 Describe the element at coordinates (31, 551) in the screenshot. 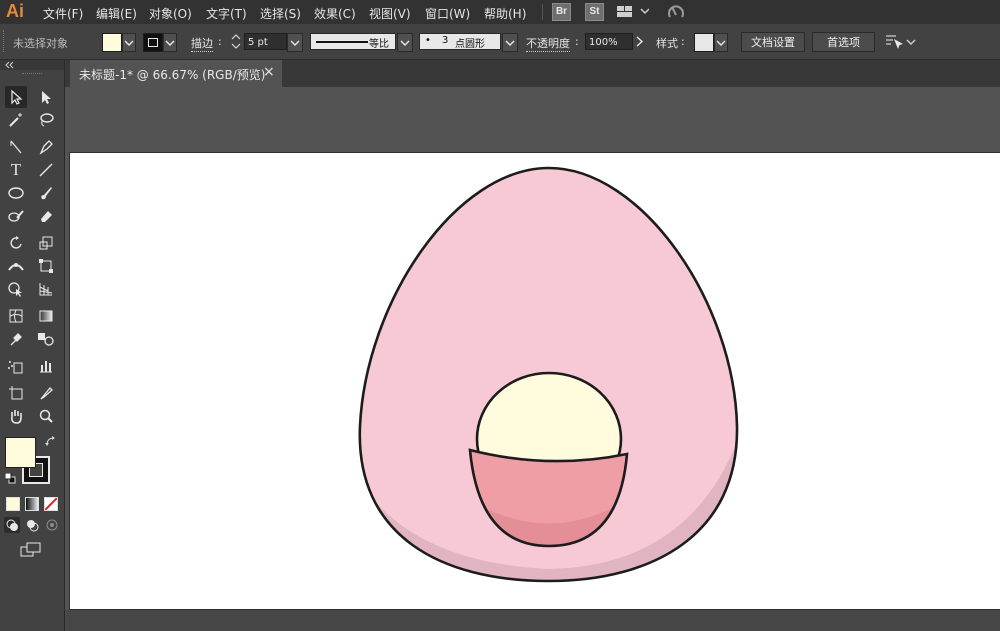

I see `screen-mode-icon` at that location.